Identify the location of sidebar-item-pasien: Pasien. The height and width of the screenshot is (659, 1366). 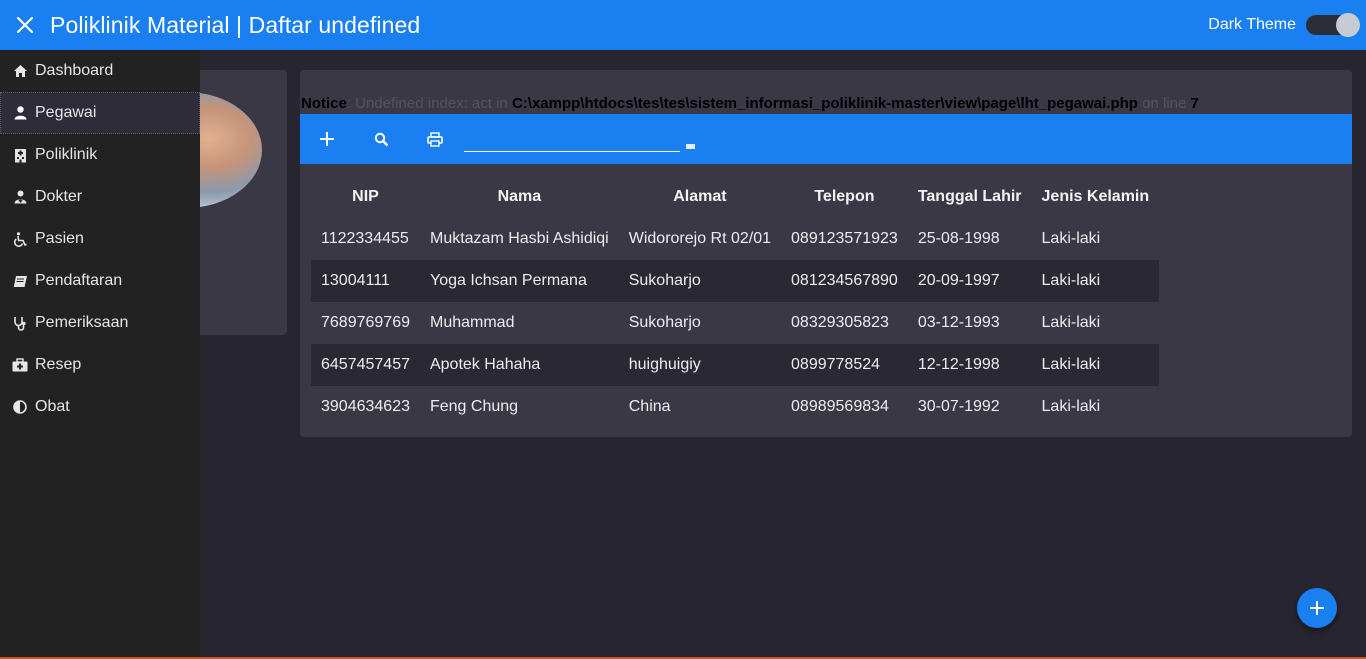
(100, 239).